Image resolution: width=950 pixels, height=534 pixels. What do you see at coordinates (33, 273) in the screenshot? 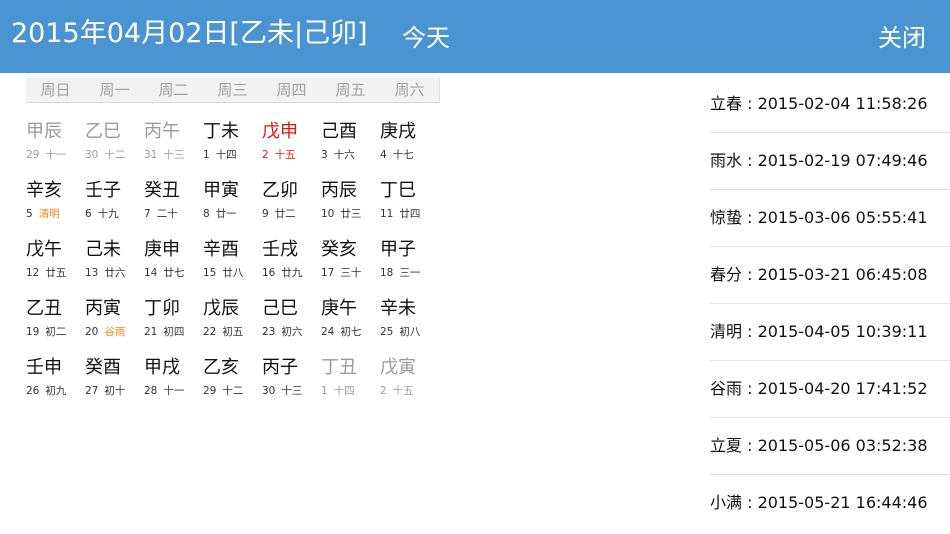
I see `day-number: 12` at bounding box center [33, 273].